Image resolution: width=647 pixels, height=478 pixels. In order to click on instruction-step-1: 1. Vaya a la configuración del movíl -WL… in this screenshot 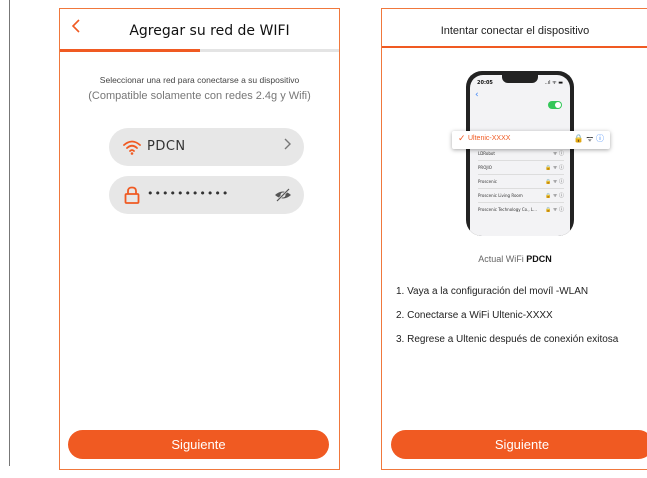, I will do `click(492, 291)`.